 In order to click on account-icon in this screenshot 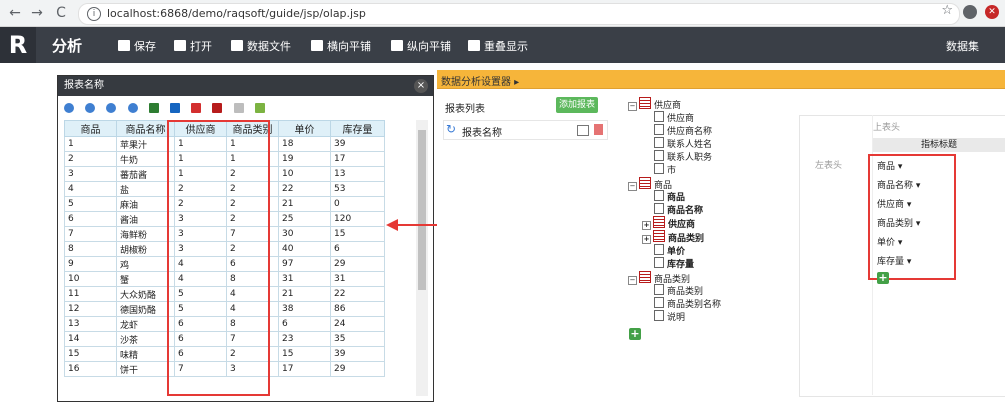, I will do `click(970, 12)`.